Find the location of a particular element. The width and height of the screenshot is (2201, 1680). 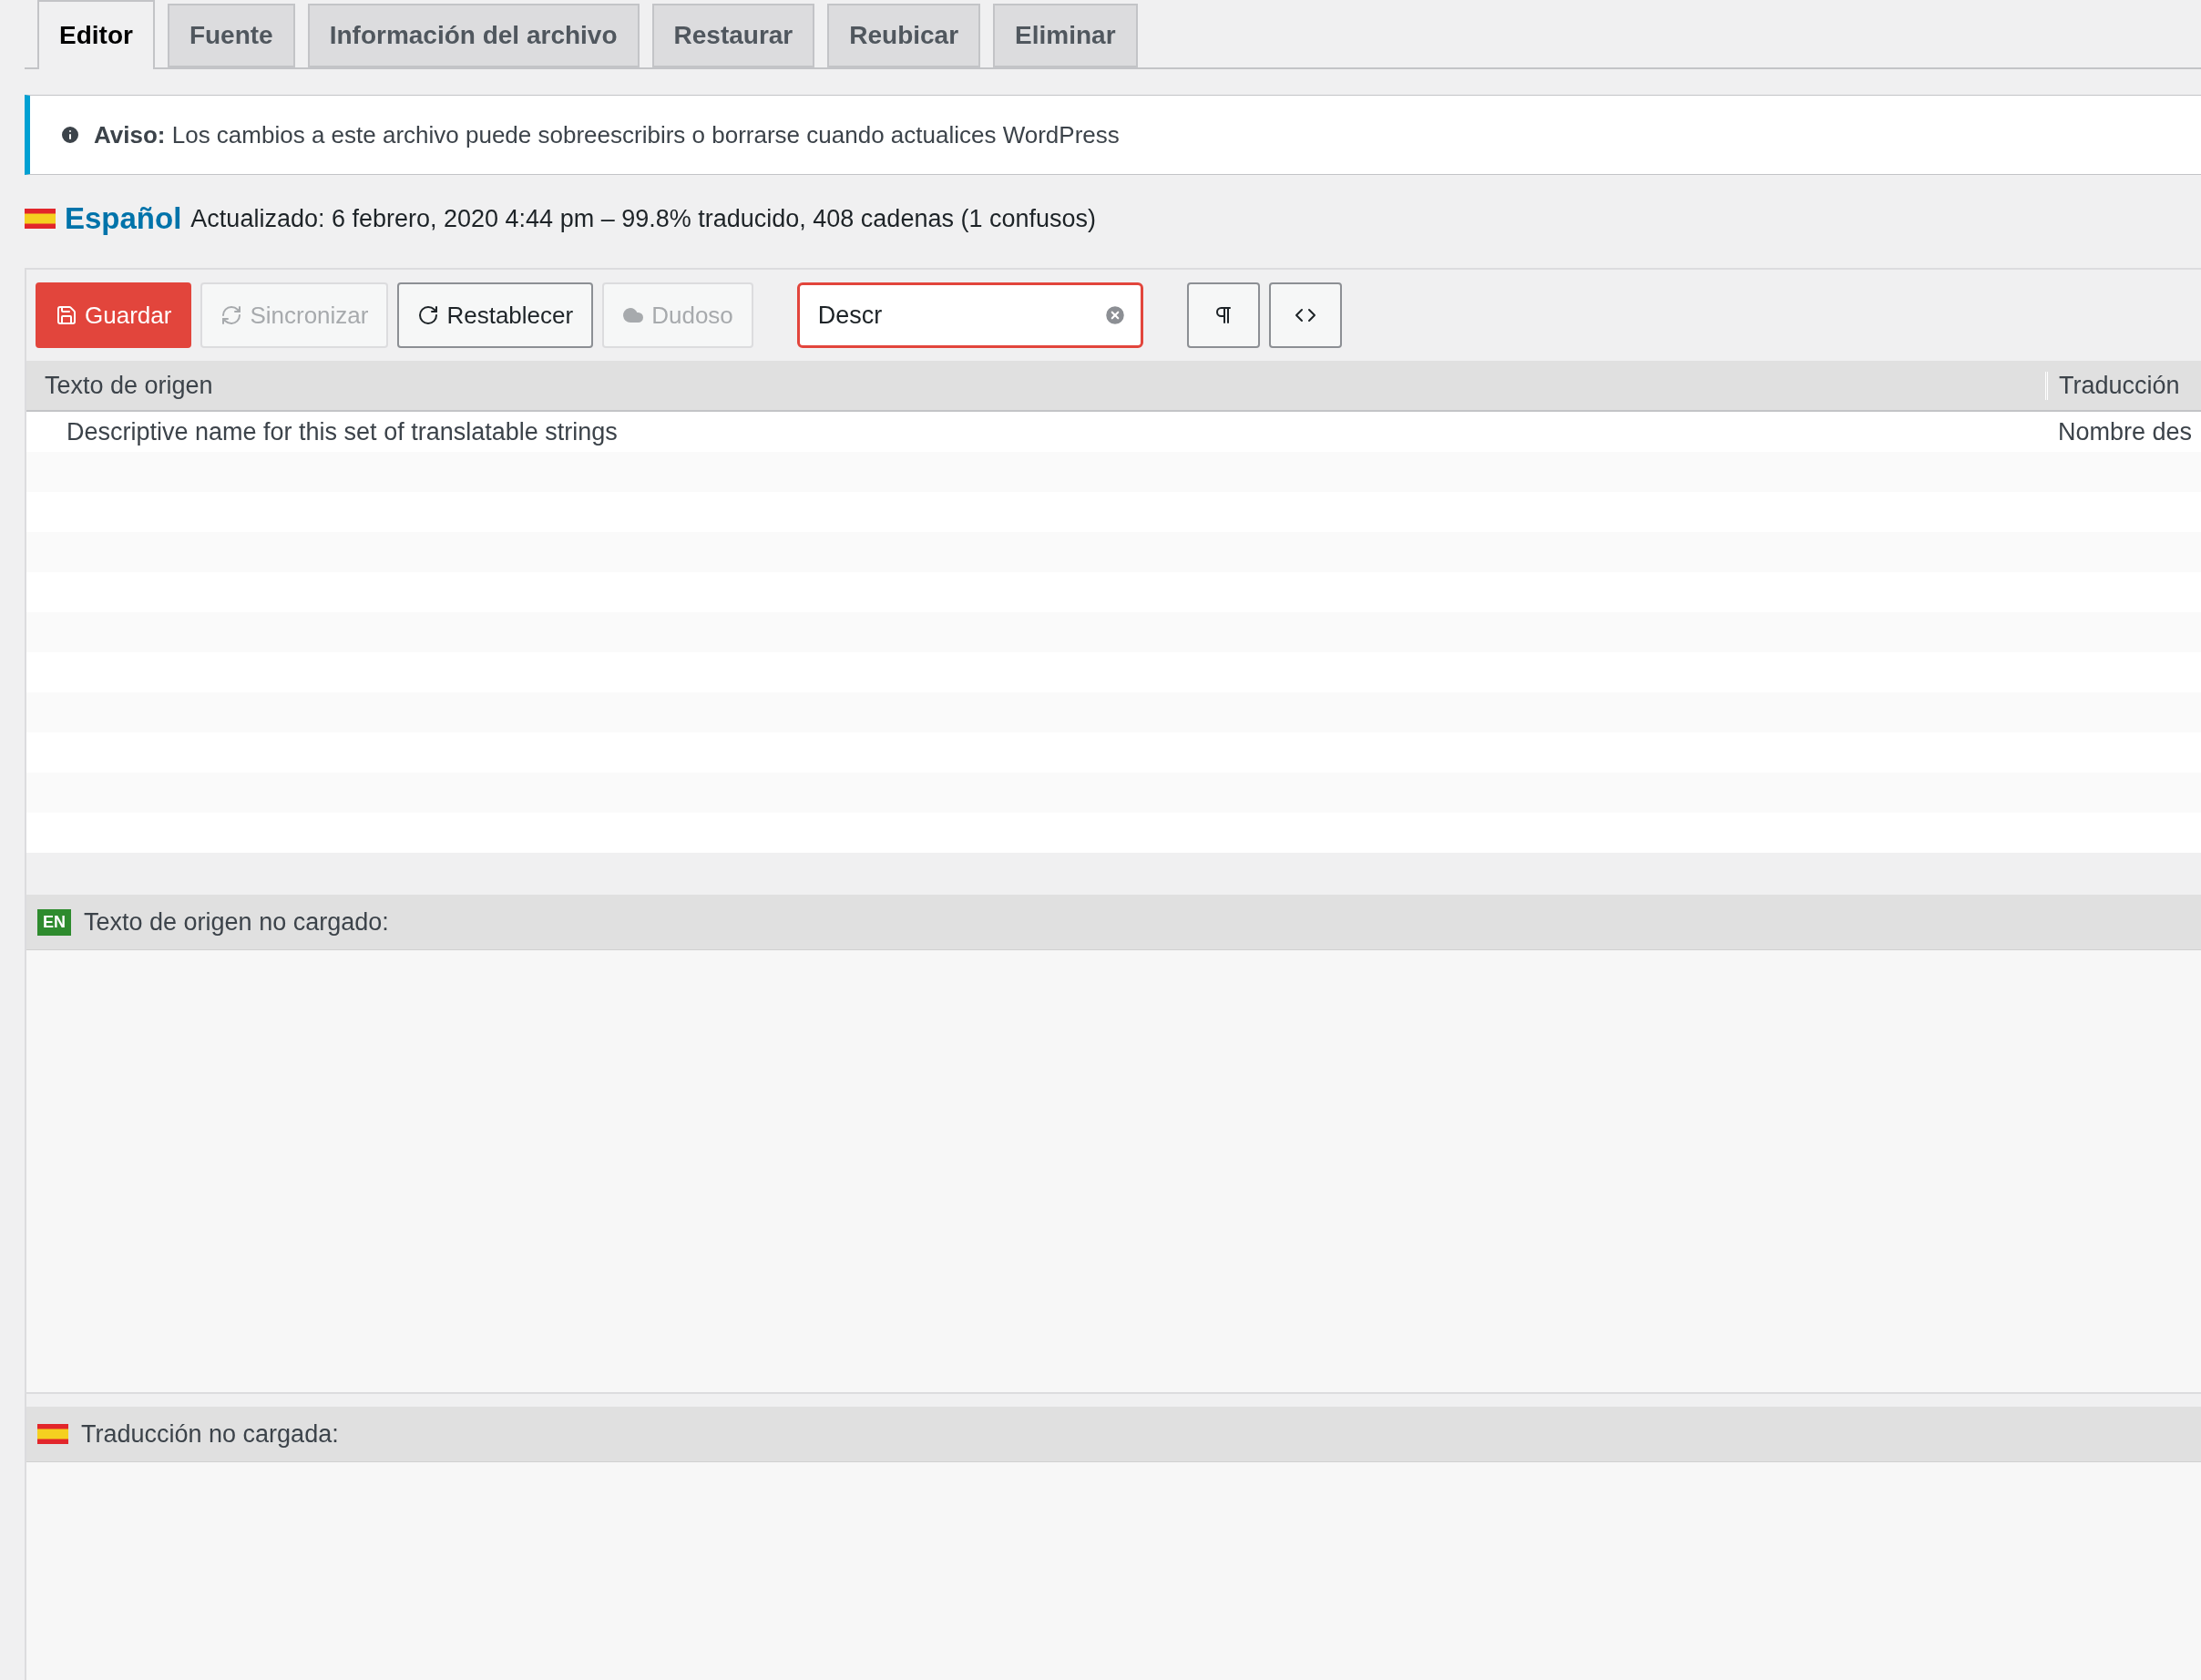

language-badge: EN is located at coordinates (54, 922).